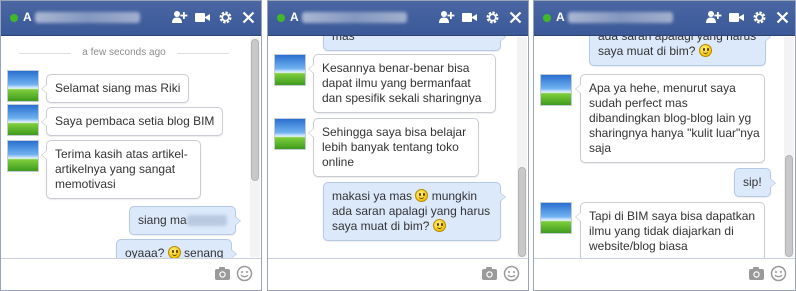 The width and height of the screenshot is (796, 291). What do you see at coordinates (124, 53) in the screenshot?
I see `timestamp-divider: a few seconds ago` at bounding box center [124, 53].